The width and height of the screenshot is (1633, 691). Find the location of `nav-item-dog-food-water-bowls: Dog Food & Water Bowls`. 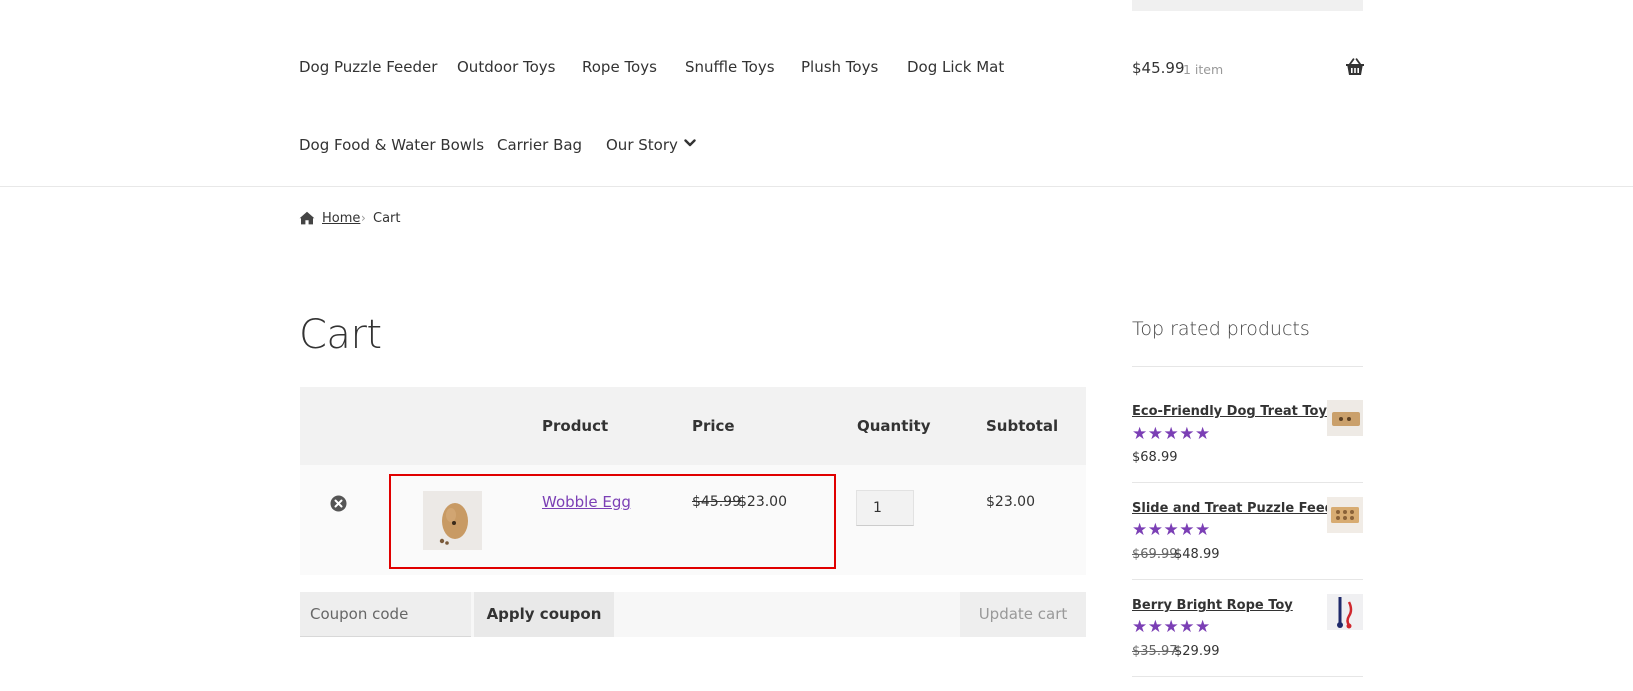

nav-item-dog-food-water-bowls: Dog Food & Water Bowls is located at coordinates (391, 145).